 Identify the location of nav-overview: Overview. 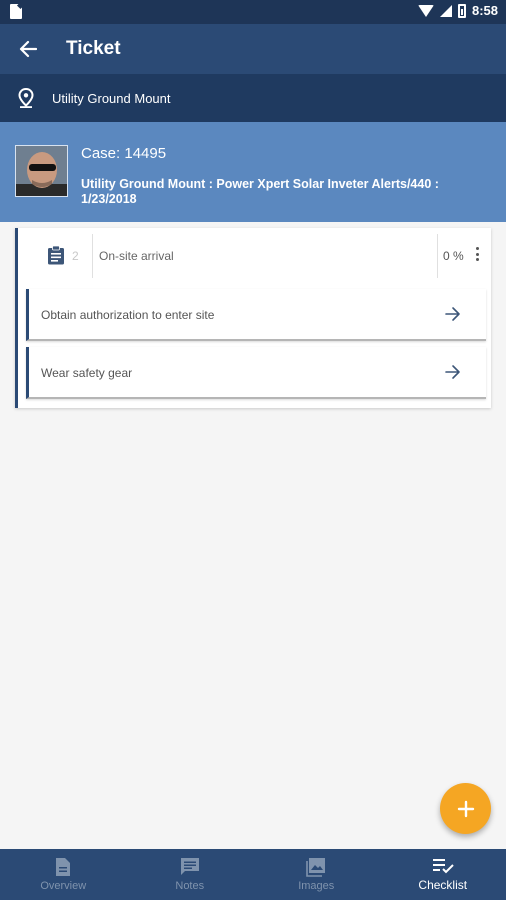
(63, 874).